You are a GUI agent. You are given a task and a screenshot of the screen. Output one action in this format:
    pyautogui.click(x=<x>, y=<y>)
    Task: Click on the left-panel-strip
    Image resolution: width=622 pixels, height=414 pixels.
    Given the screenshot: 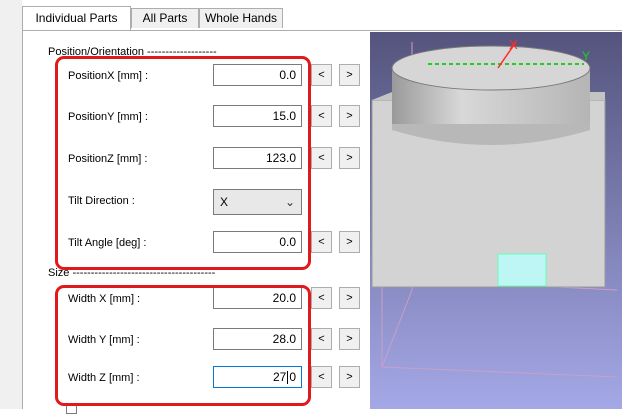 What is the action you would take?
    pyautogui.click(x=11, y=204)
    